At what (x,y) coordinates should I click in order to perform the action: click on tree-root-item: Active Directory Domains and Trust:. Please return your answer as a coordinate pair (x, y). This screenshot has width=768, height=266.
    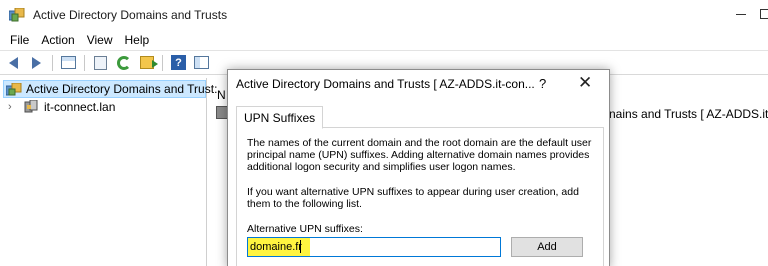
    Looking at the image, I should click on (110, 89).